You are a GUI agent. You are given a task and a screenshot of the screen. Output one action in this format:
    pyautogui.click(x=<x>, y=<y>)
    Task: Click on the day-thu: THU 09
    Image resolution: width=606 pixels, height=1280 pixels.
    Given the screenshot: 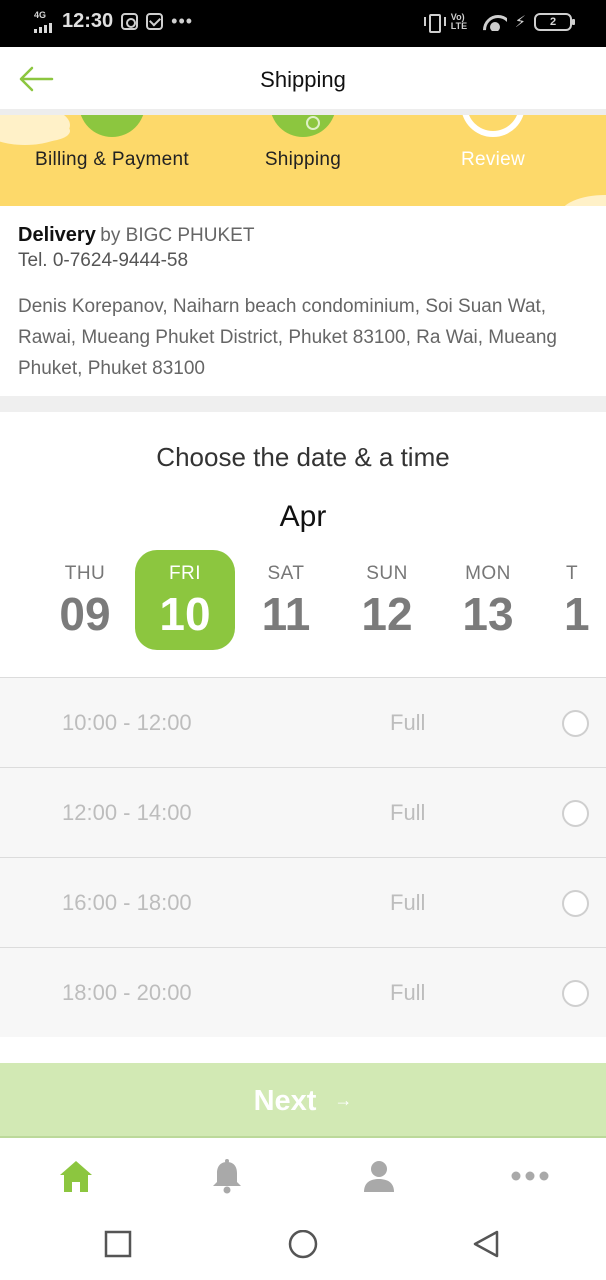 What is the action you would take?
    pyautogui.click(x=85, y=600)
    